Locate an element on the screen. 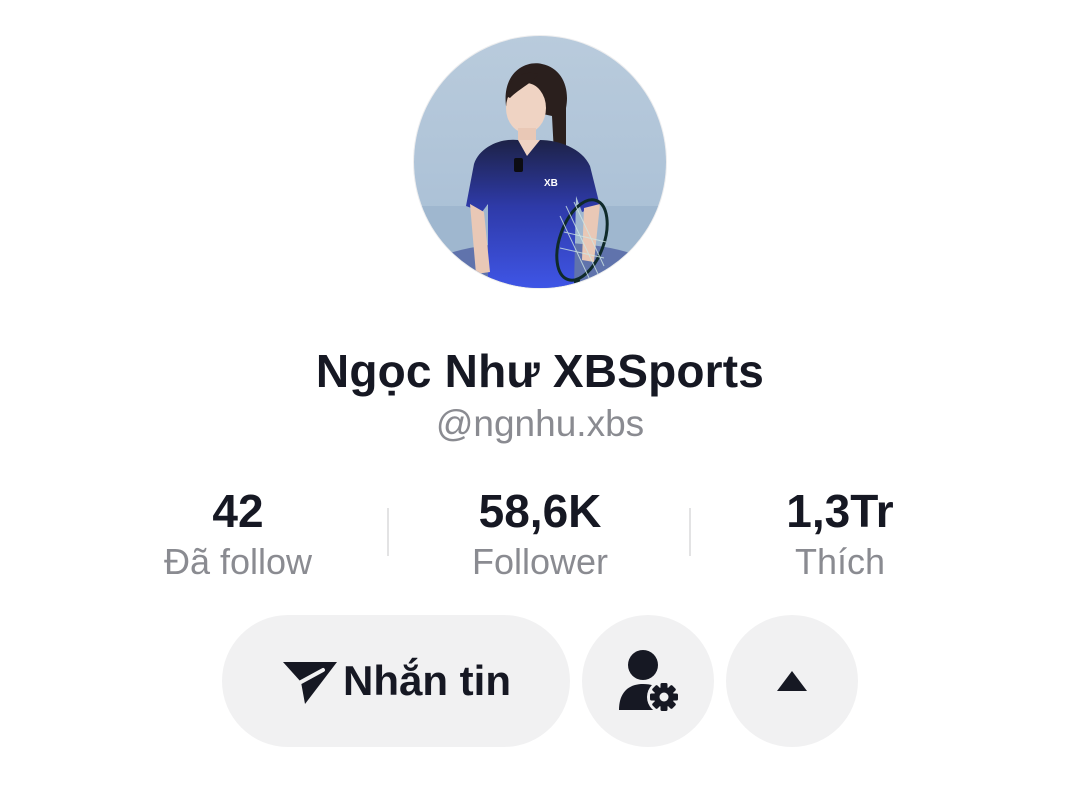  followers-count: 58,6K is located at coordinates (540, 511).